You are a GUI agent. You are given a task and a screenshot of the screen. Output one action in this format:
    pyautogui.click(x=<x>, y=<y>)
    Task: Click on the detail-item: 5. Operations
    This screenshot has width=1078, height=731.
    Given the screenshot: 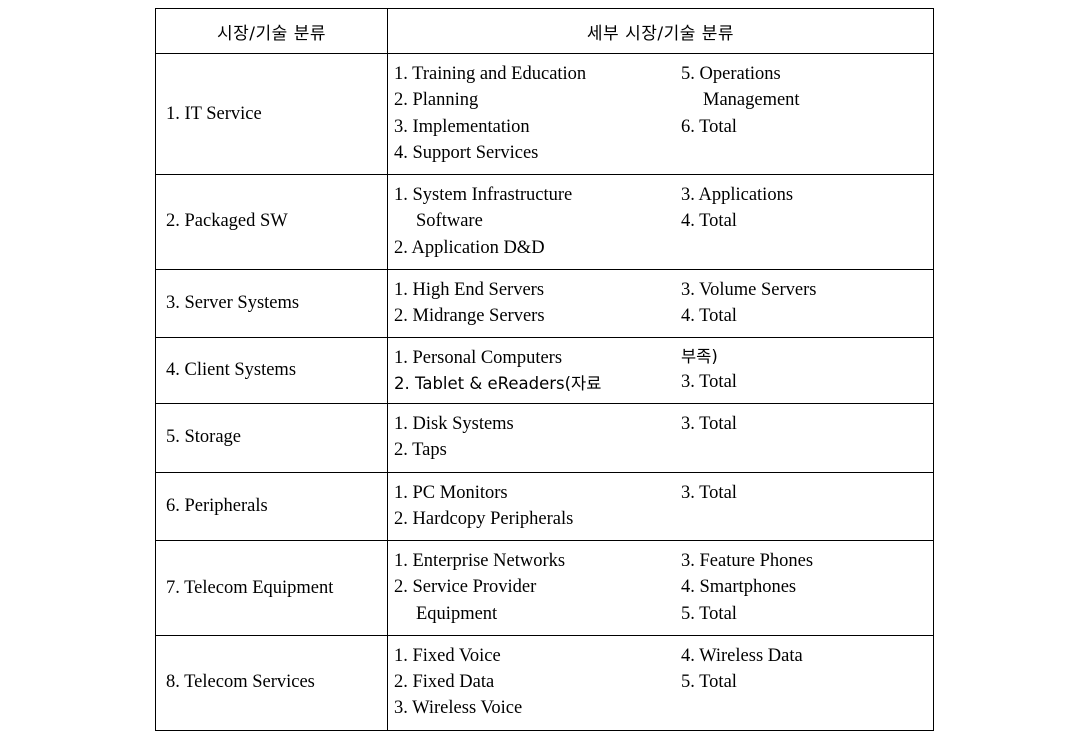 What is the action you would take?
    pyautogui.click(x=731, y=74)
    